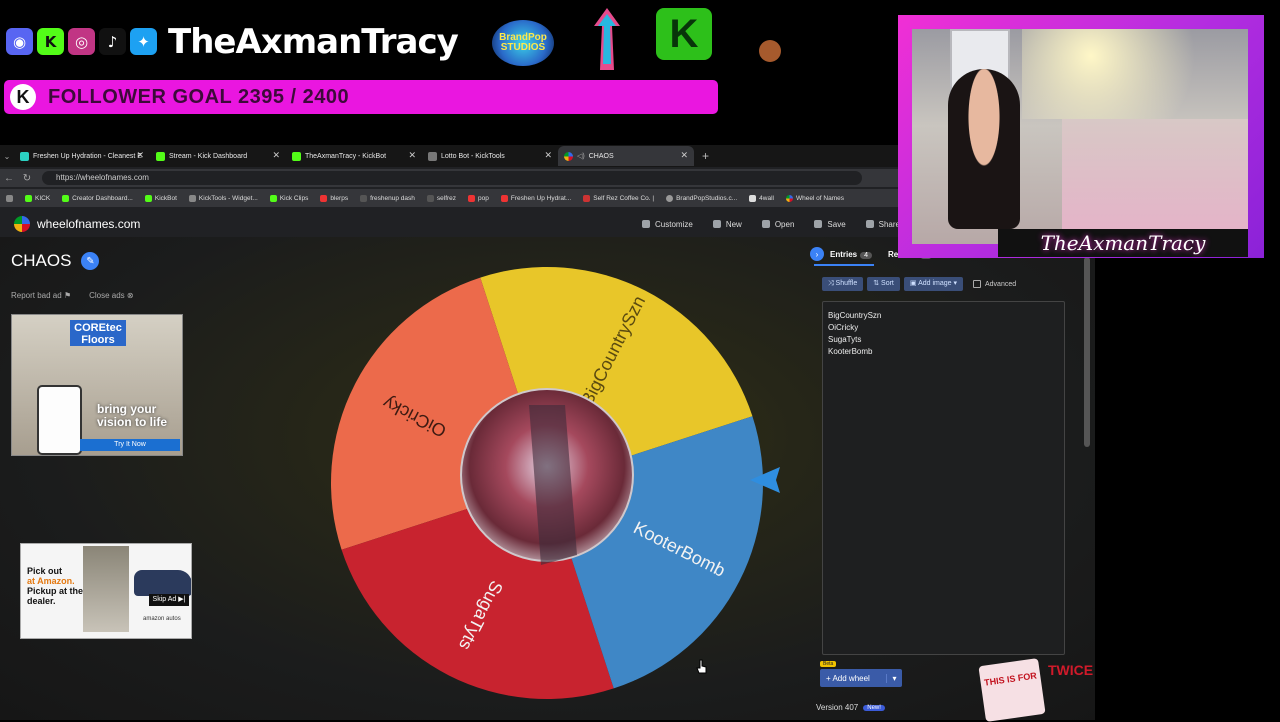  I want to click on close-ads-link: Close ads ⊗, so click(111, 295).